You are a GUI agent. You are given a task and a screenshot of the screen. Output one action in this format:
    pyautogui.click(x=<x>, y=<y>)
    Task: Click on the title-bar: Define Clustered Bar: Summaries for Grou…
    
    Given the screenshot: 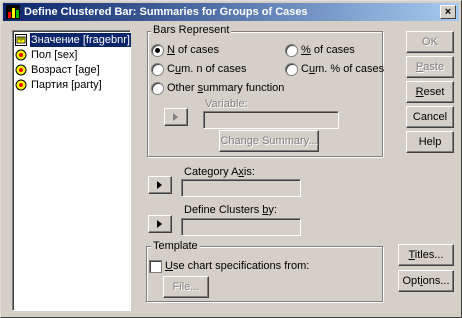 What is the action you would take?
    pyautogui.click(x=231, y=12)
    